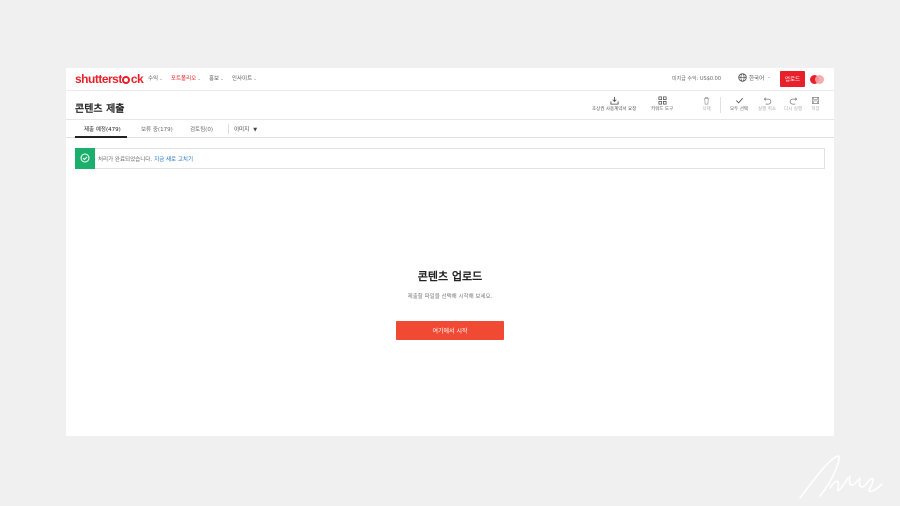 This screenshot has height=506, width=900. I want to click on redo-button: 다시 실행, so click(793, 104).